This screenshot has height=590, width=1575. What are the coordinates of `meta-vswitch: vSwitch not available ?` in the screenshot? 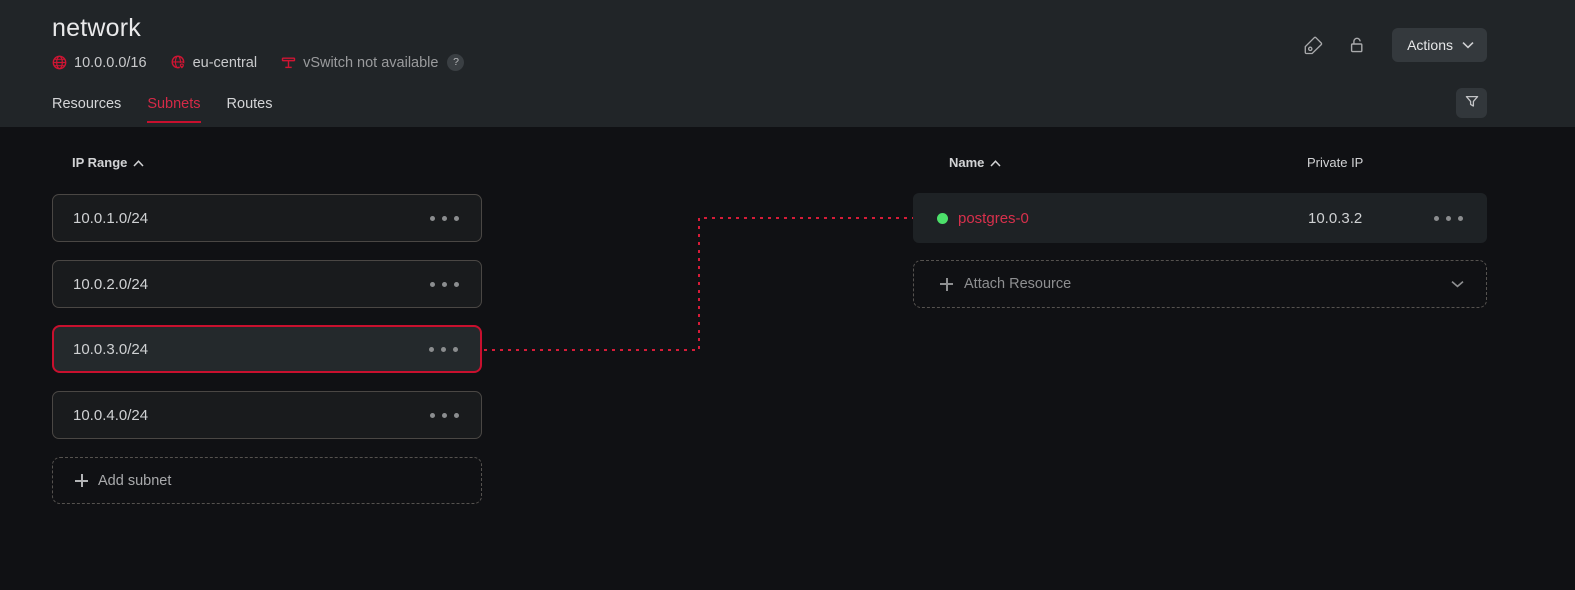 It's located at (373, 62).